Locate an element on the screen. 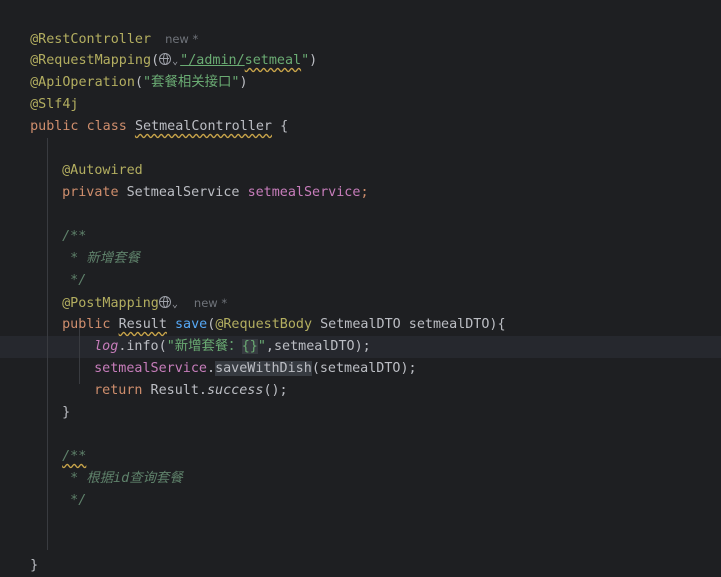 The image size is (721, 577). return-expr: Result. is located at coordinates (174, 390).